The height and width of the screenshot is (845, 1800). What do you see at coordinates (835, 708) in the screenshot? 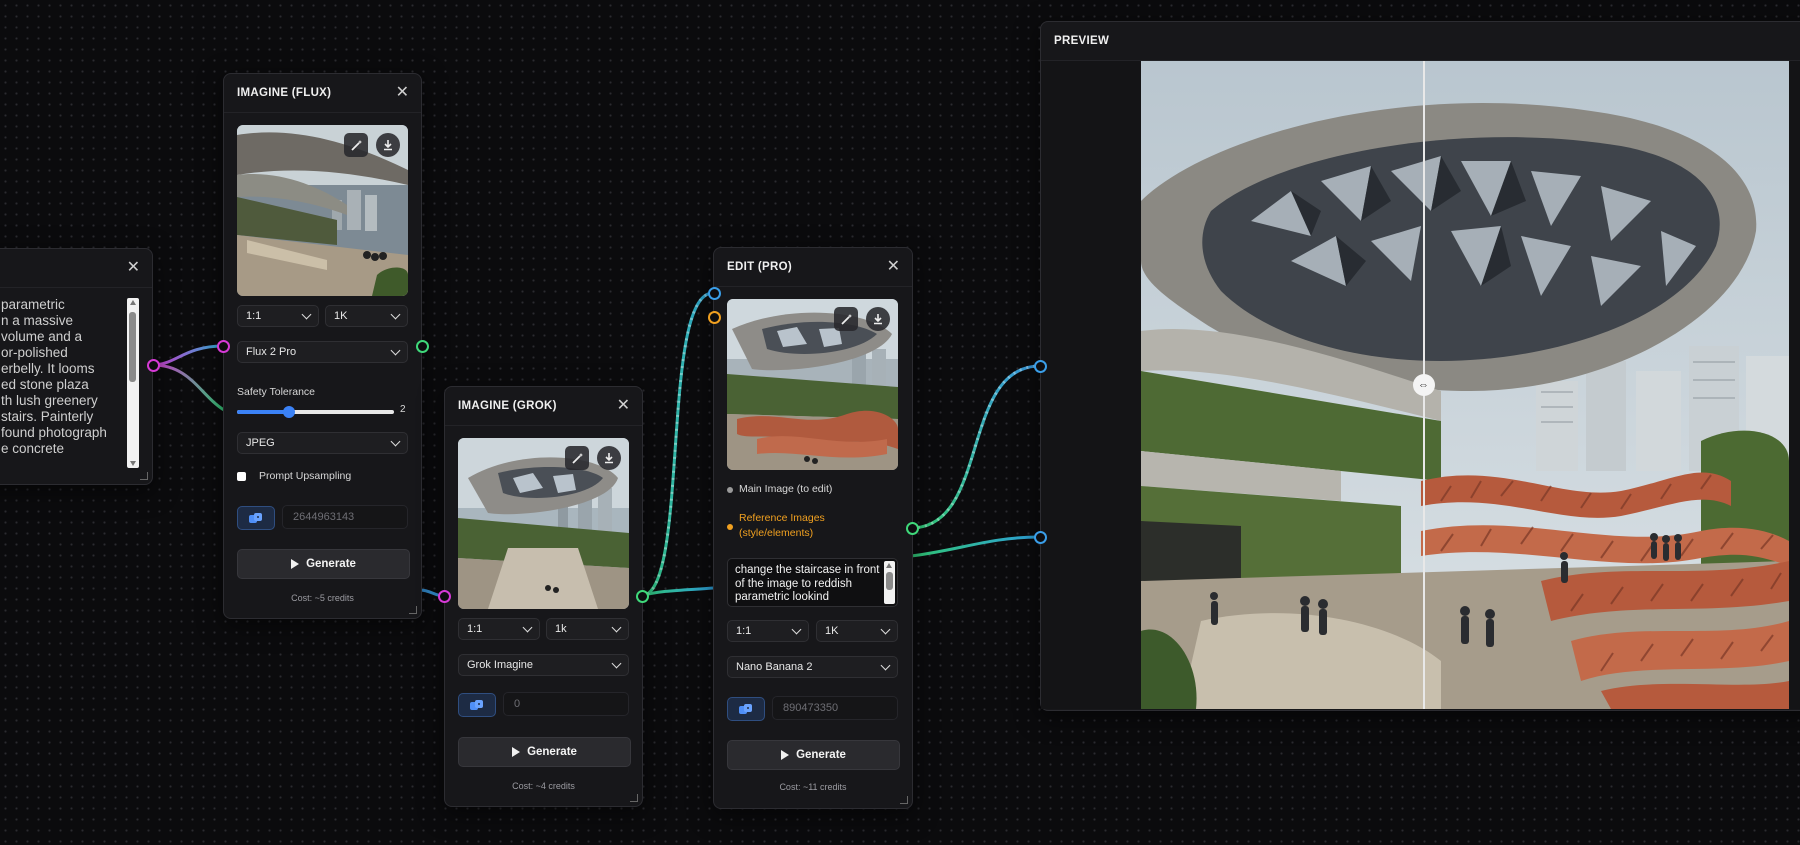
I see `seed-input: 890473350` at bounding box center [835, 708].